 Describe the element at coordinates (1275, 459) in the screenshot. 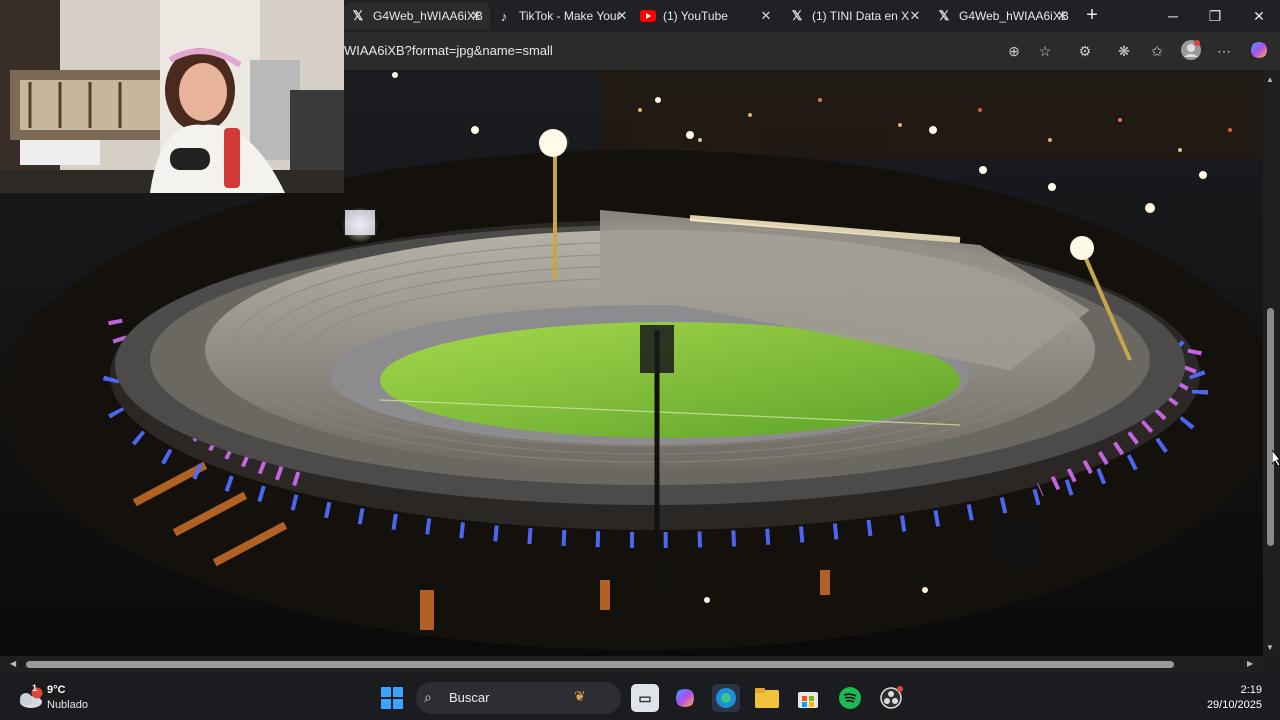

I see `mouse-cursor-icon` at that location.